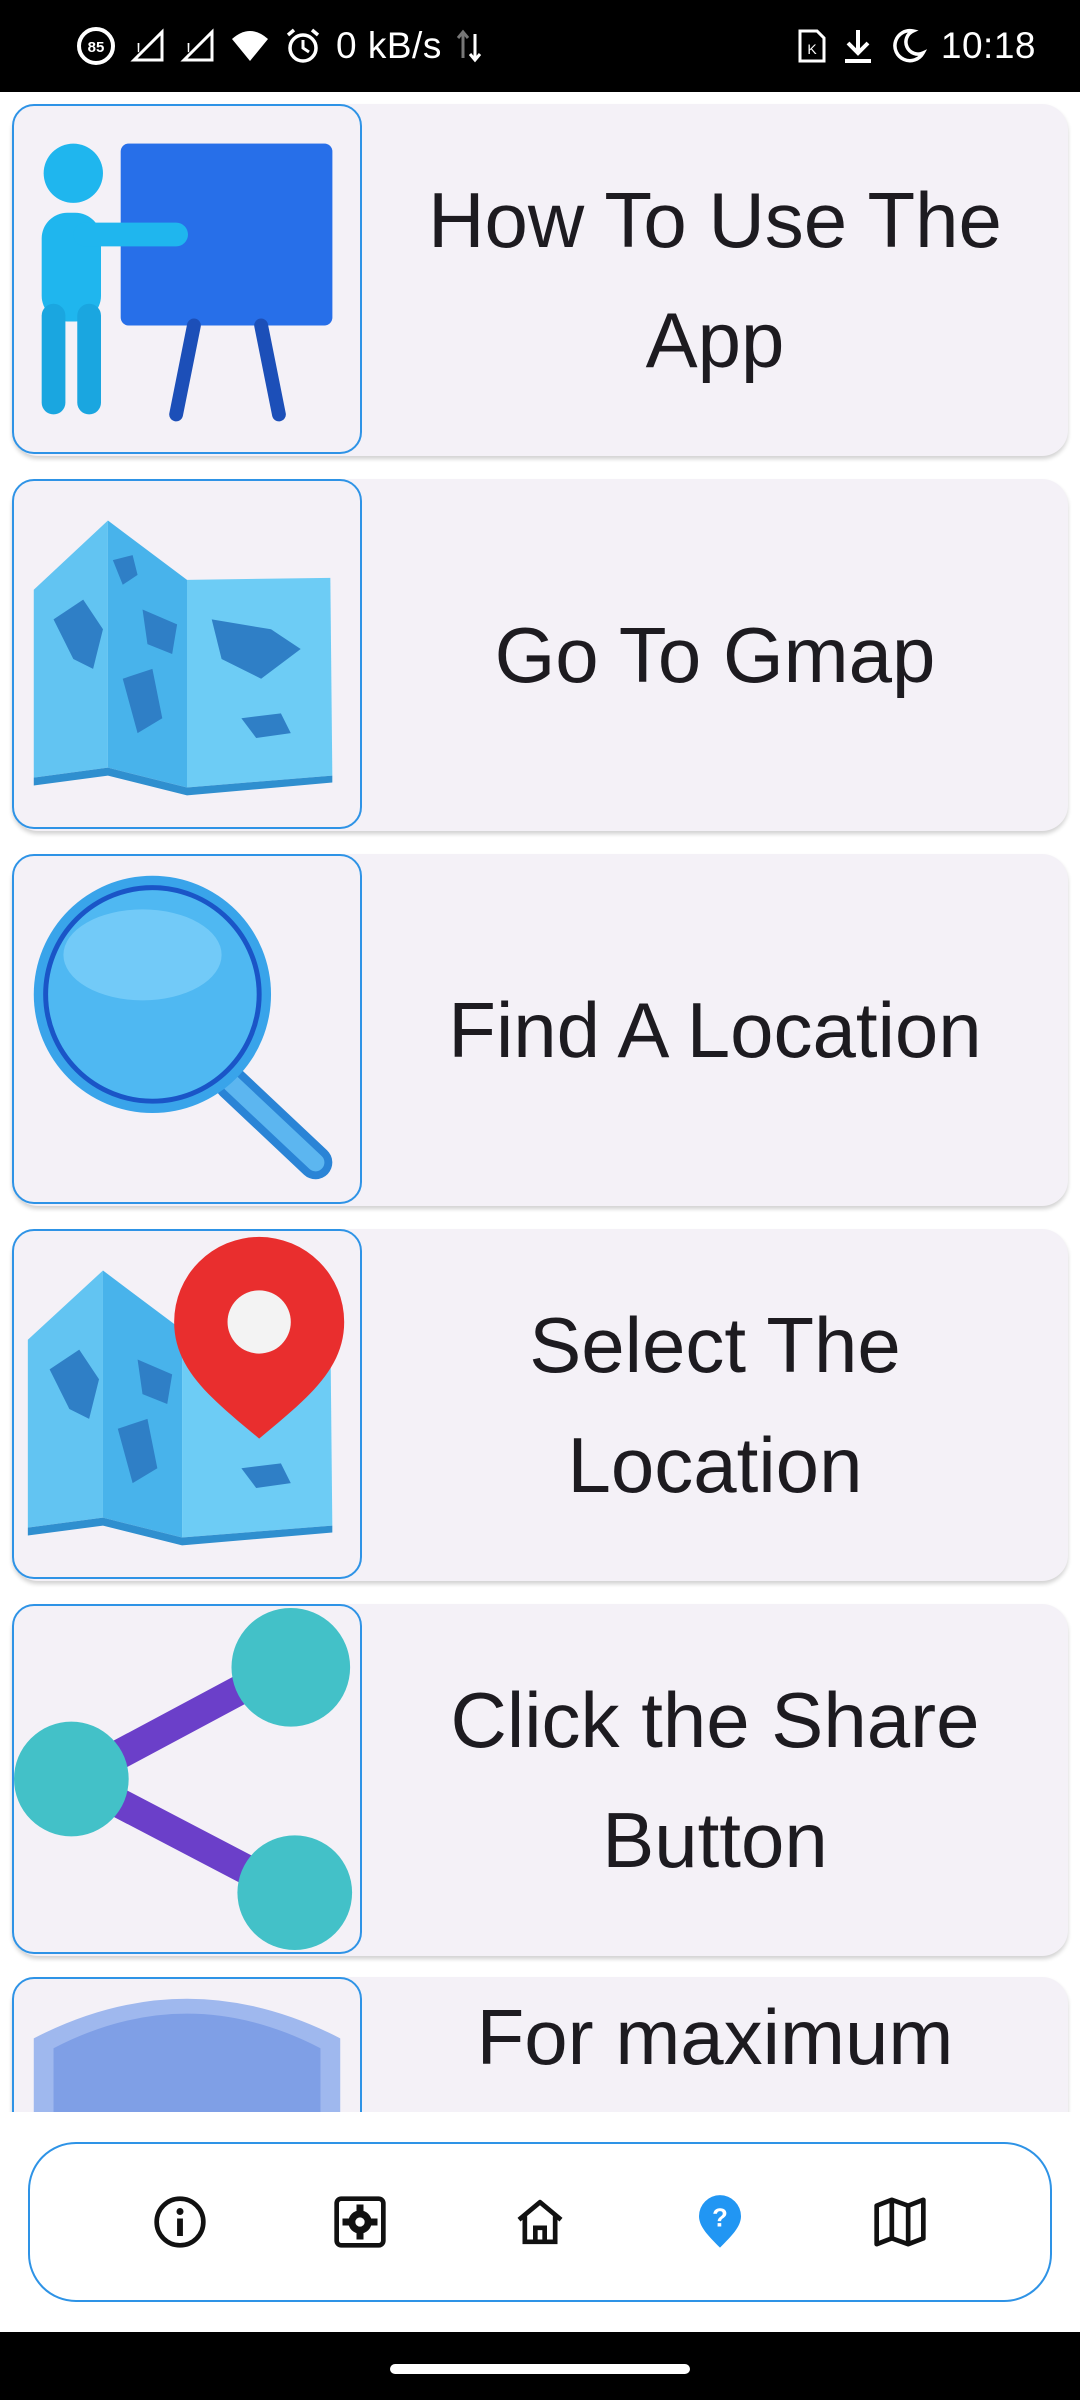  I want to click on clock: 10:18, so click(988, 45).